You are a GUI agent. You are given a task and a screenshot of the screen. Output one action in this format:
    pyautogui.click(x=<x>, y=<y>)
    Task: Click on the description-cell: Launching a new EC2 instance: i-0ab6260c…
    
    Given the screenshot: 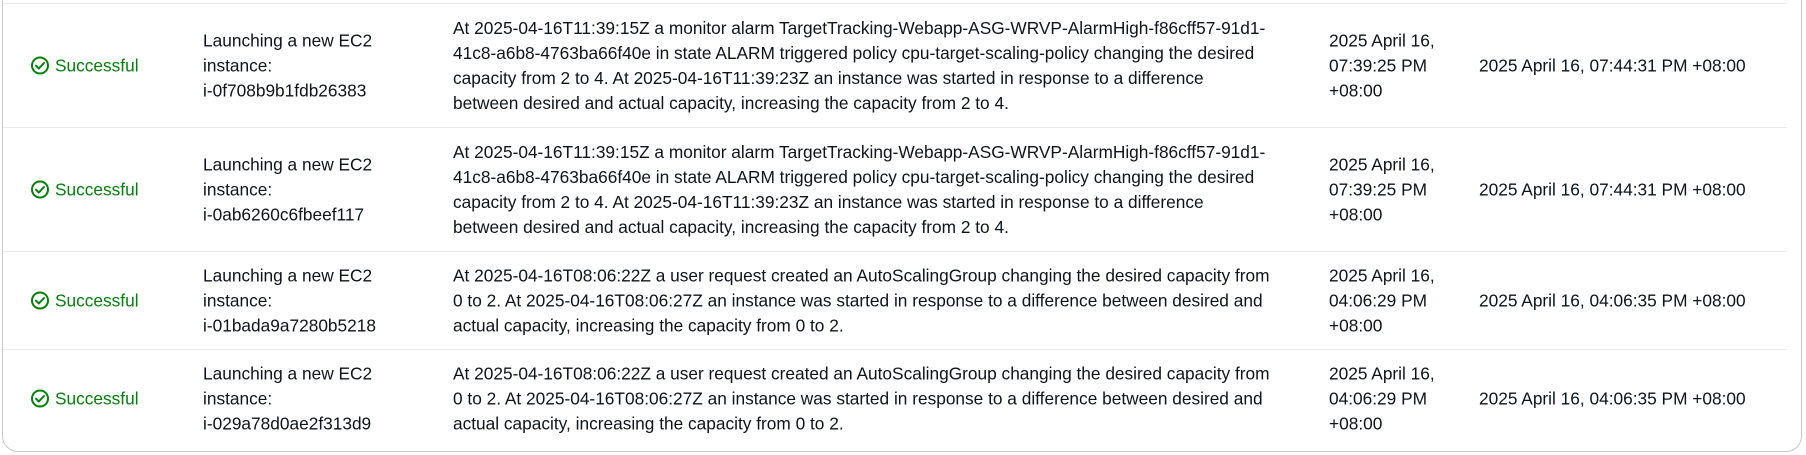 What is the action you would take?
    pyautogui.click(x=313, y=189)
    